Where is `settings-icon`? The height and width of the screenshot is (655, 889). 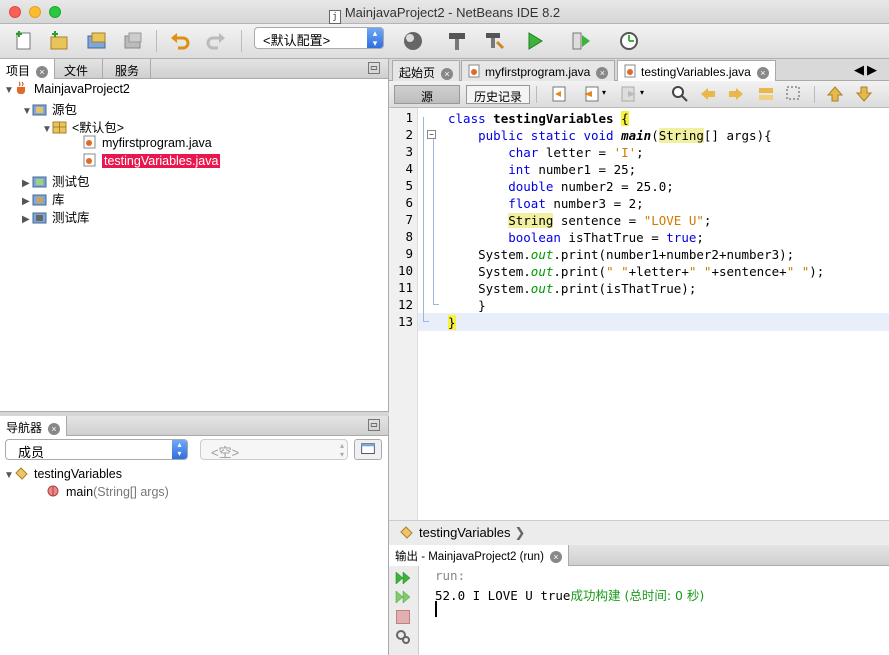 settings-icon is located at coordinates (403, 637).